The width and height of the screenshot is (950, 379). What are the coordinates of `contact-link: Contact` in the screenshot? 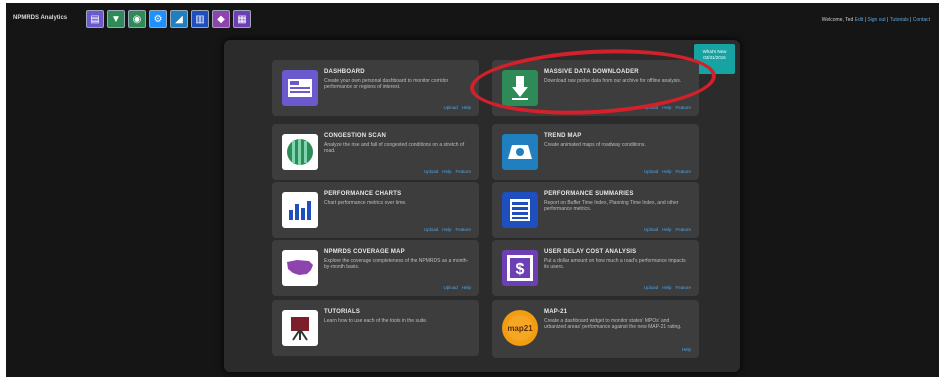 It's located at (921, 20).